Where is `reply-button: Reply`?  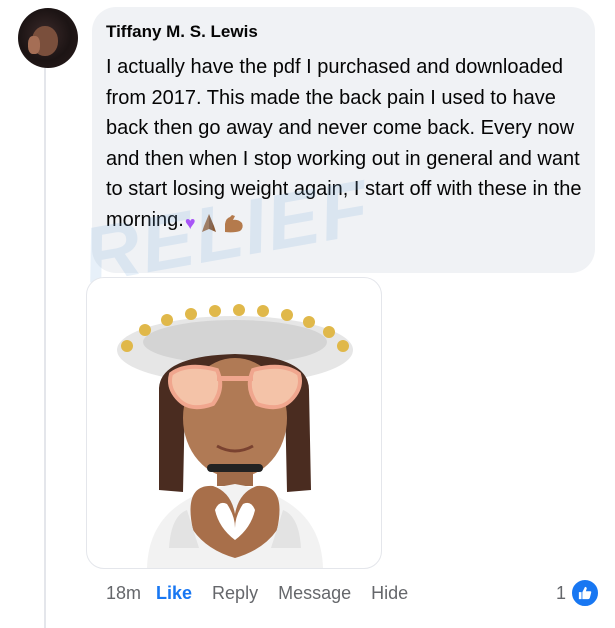
reply-button: Reply is located at coordinates (235, 593).